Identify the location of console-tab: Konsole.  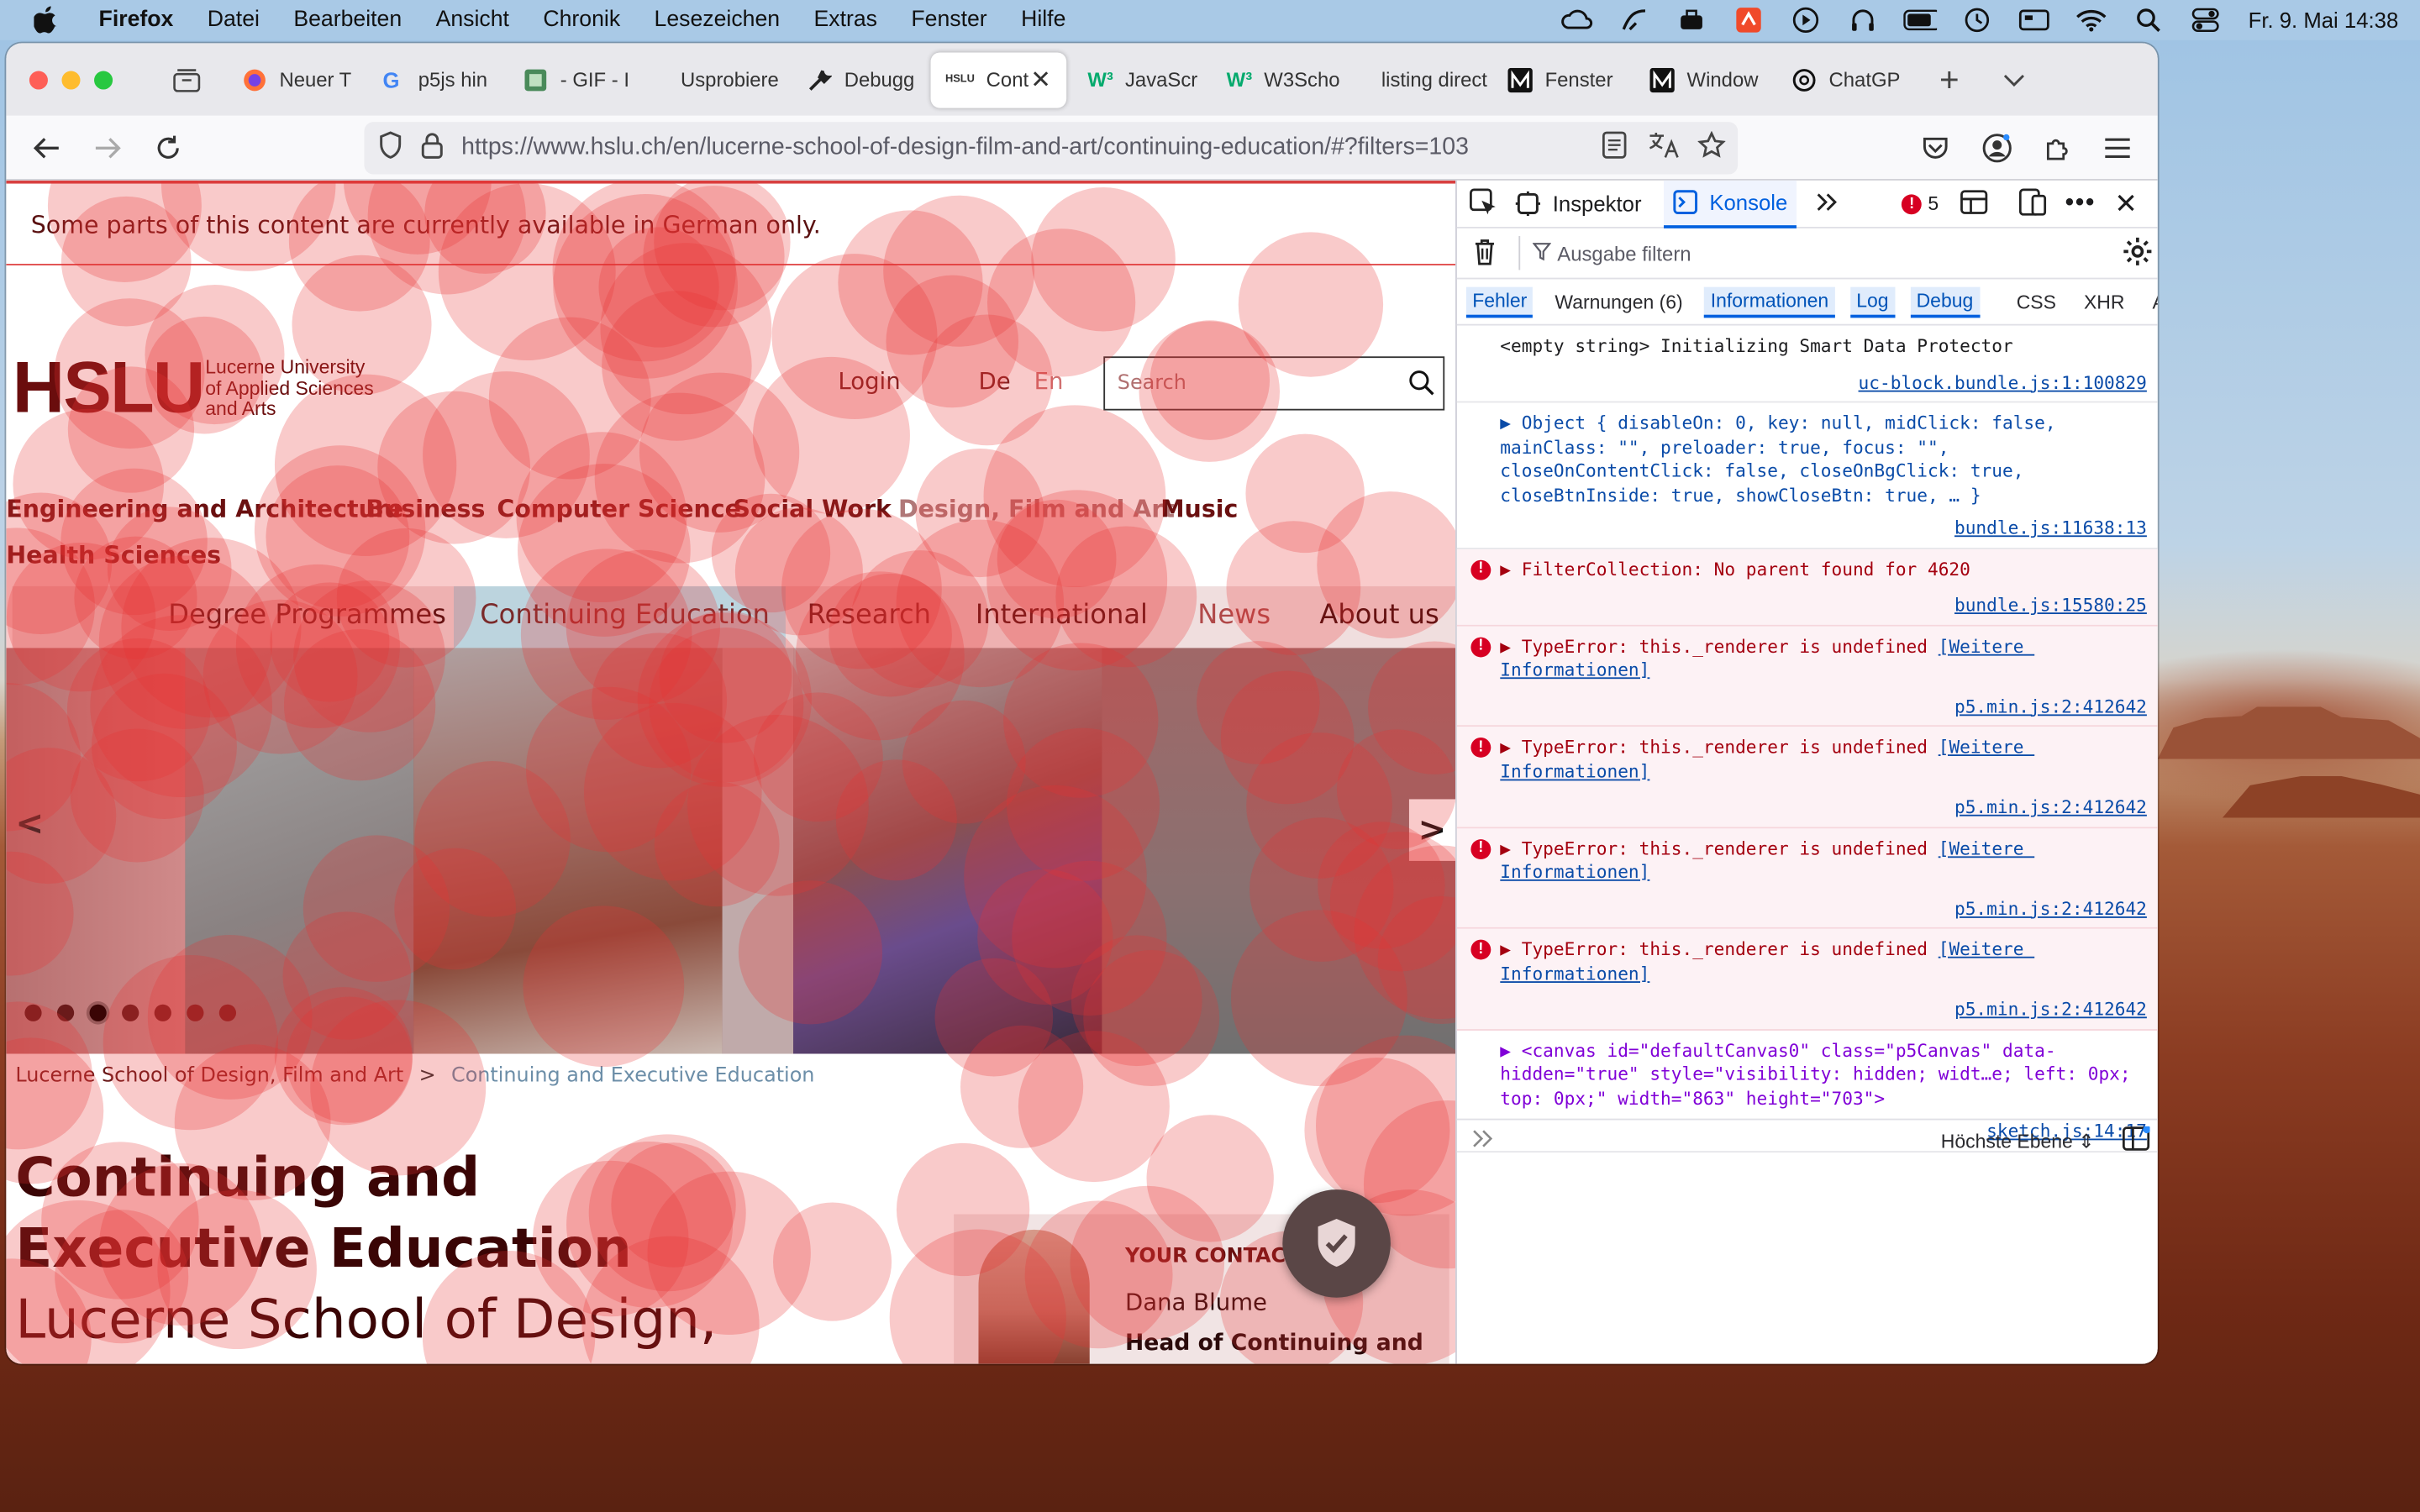
(1730, 203).